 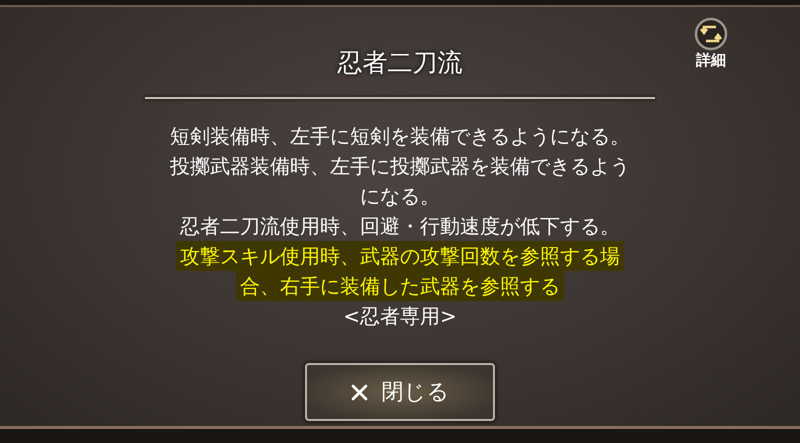 I want to click on close-button: 閉じる, so click(x=400, y=392).